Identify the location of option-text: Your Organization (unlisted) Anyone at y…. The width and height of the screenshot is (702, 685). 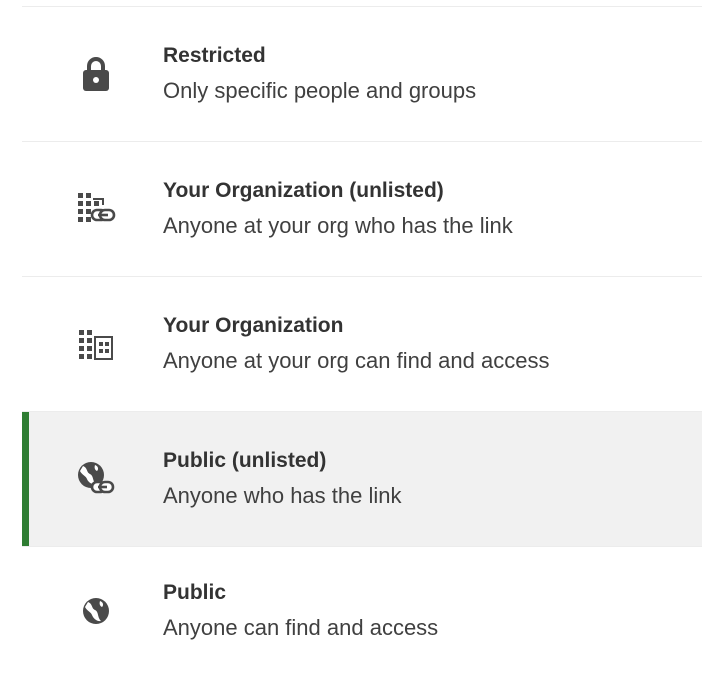
(338, 209).